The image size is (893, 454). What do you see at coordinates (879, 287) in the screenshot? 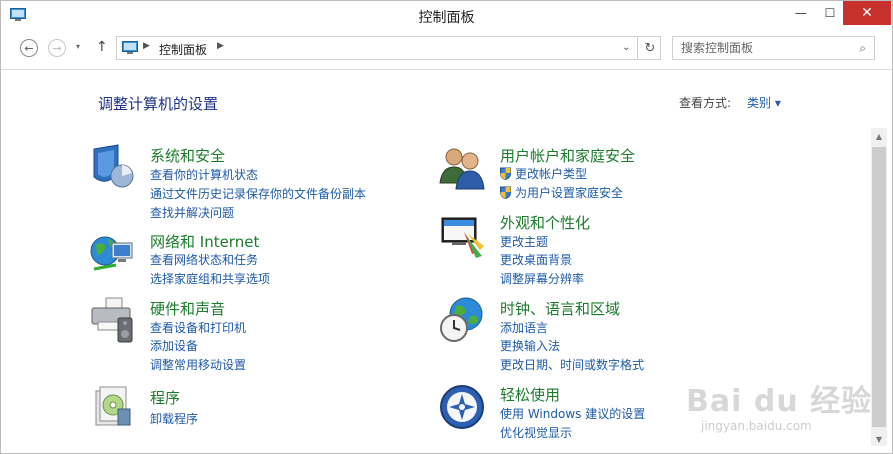
I see `scrollbar-thumb` at bounding box center [879, 287].